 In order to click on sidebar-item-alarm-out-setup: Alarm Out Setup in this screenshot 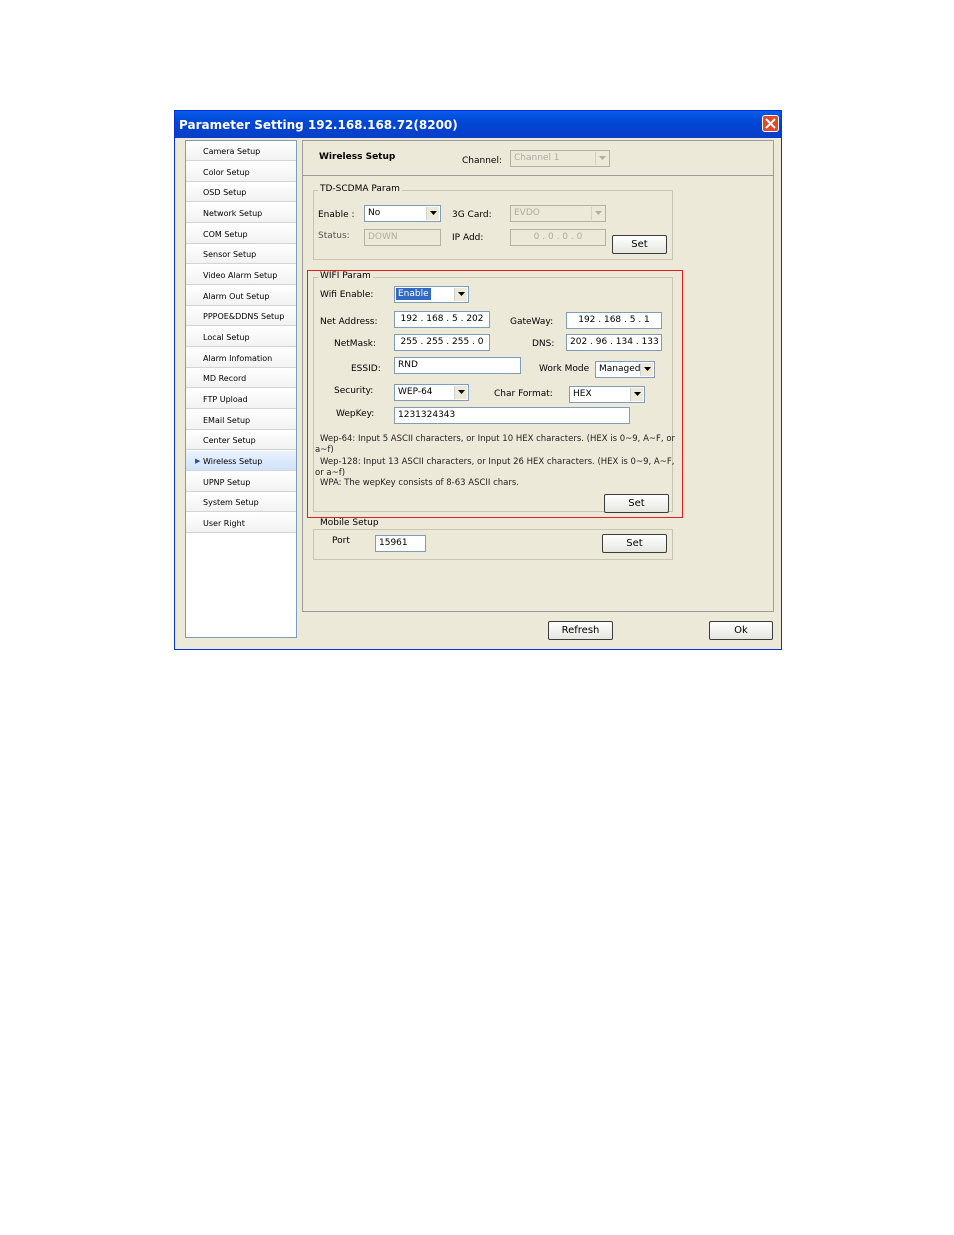, I will do `click(241, 296)`.